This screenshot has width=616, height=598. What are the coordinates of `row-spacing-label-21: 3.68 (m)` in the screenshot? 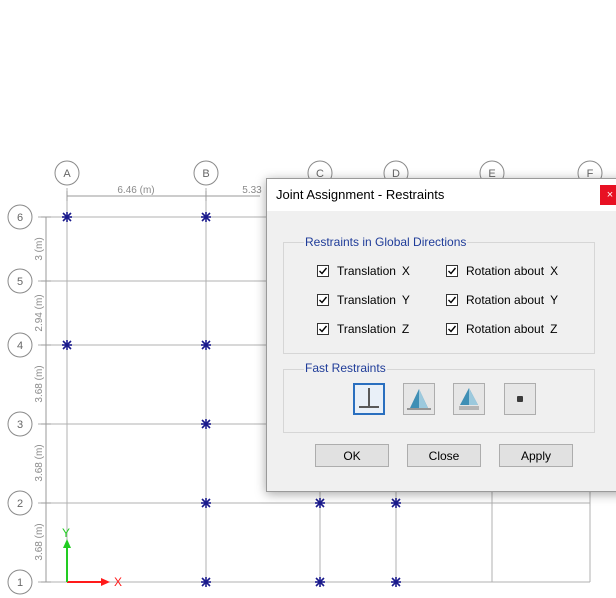 It's located at (39, 541).